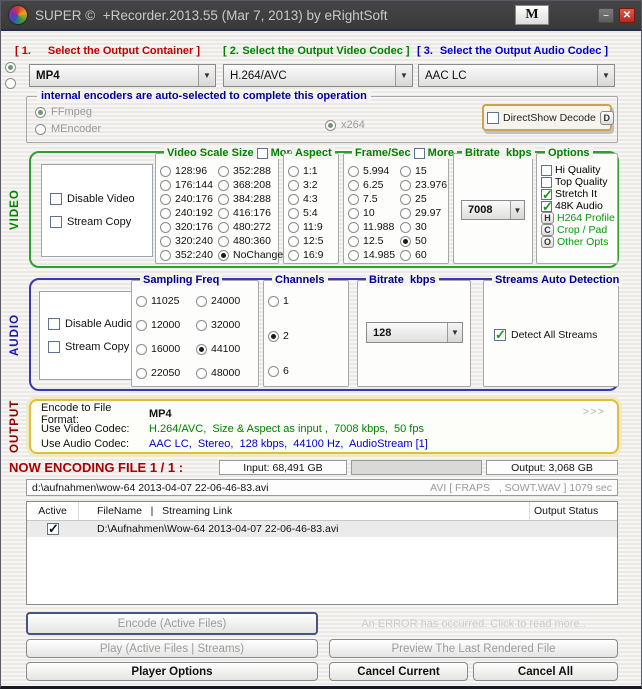  What do you see at coordinates (382, 332) in the screenshot?
I see `audio-bitrate-value: 128` at bounding box center [382, 332].